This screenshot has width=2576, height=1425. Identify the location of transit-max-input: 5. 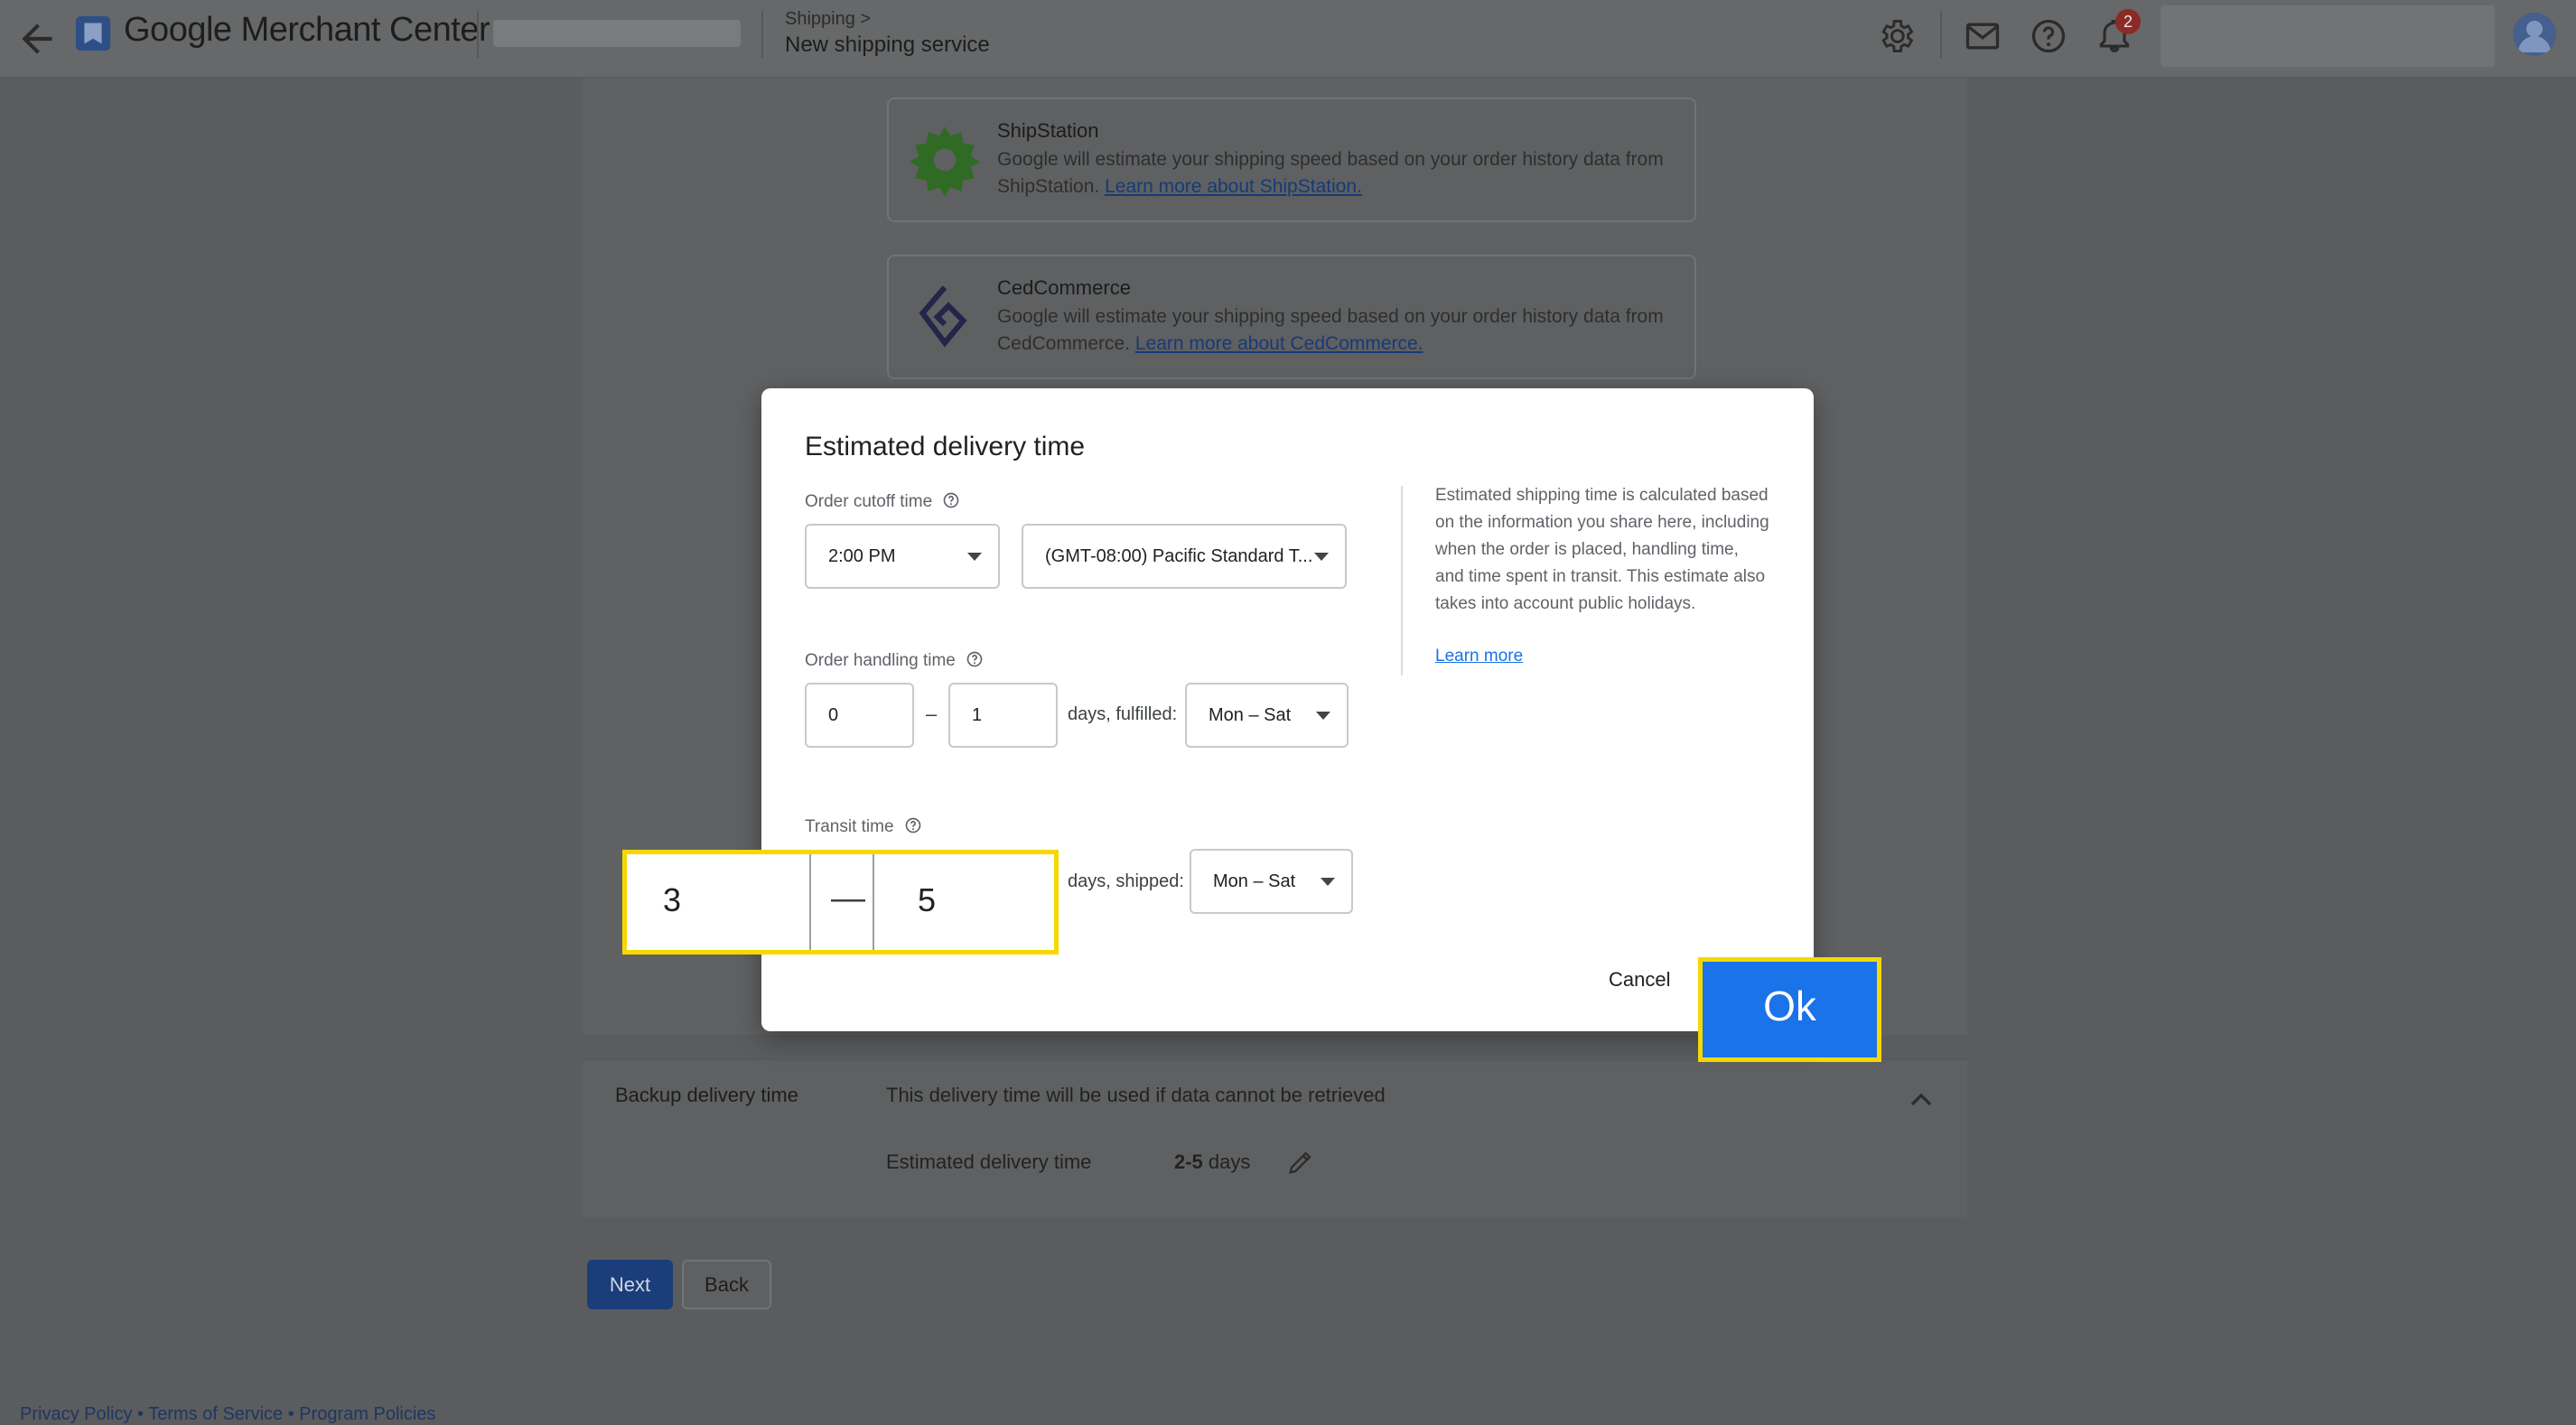
(927, 900).